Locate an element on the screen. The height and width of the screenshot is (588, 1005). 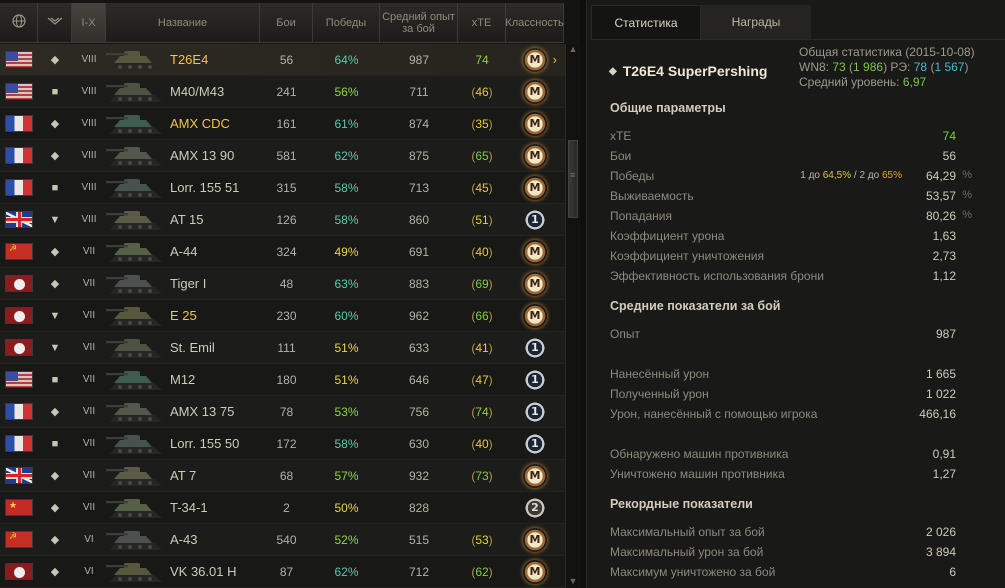
table-row: ■ VIII Lorr. 155 51 315 58% 713 (45) M is located at coordinates (282, 188).